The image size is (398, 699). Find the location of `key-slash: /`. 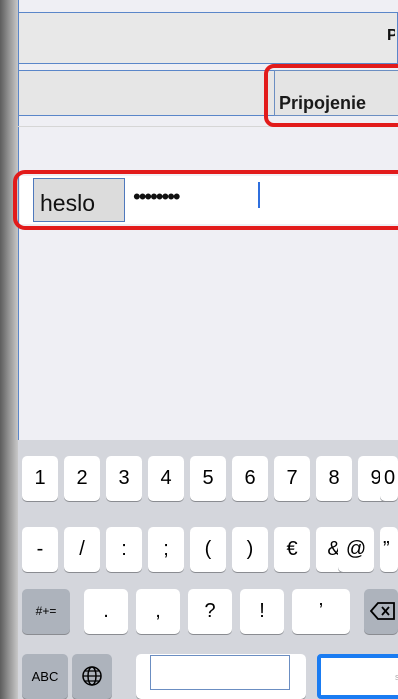

key-slash: / is located at coordinates (82, 549).